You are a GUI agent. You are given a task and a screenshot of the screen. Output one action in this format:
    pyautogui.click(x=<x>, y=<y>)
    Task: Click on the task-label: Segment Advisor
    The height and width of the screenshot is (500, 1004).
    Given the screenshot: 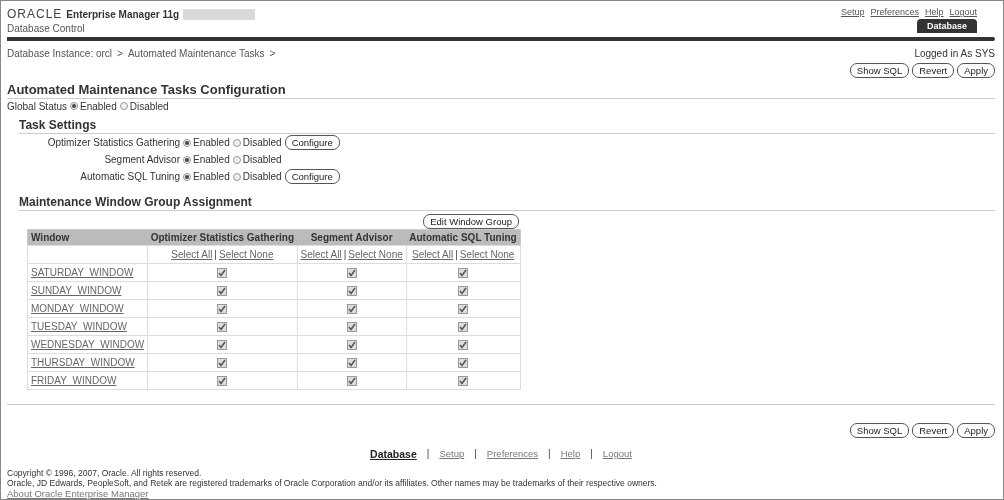 What is the action you would take?
    pyautogui.click(x=142, y=159)
    